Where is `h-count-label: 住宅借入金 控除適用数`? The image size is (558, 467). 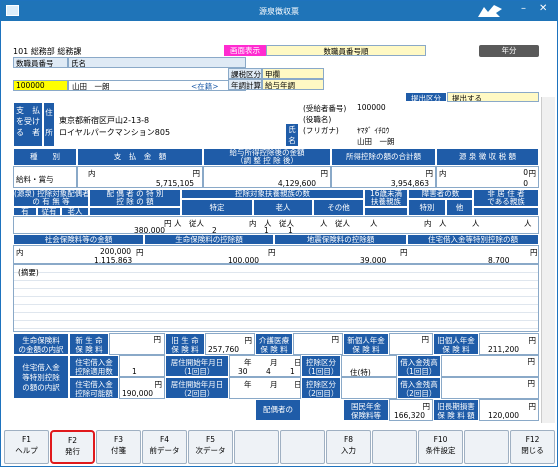 h-count-label: 住宅借入金 控除適用数 is located at coordinates (94, 366).